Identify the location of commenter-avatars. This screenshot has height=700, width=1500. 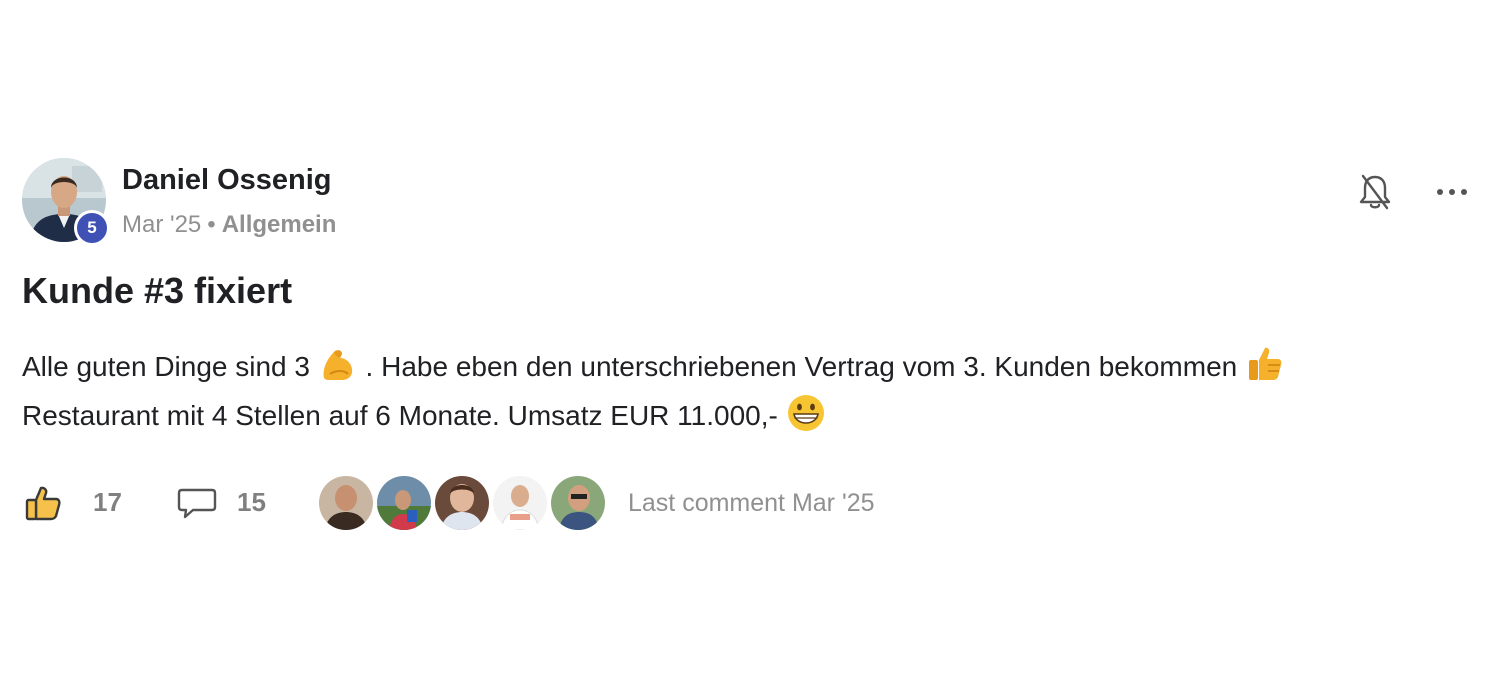
(463, 503).